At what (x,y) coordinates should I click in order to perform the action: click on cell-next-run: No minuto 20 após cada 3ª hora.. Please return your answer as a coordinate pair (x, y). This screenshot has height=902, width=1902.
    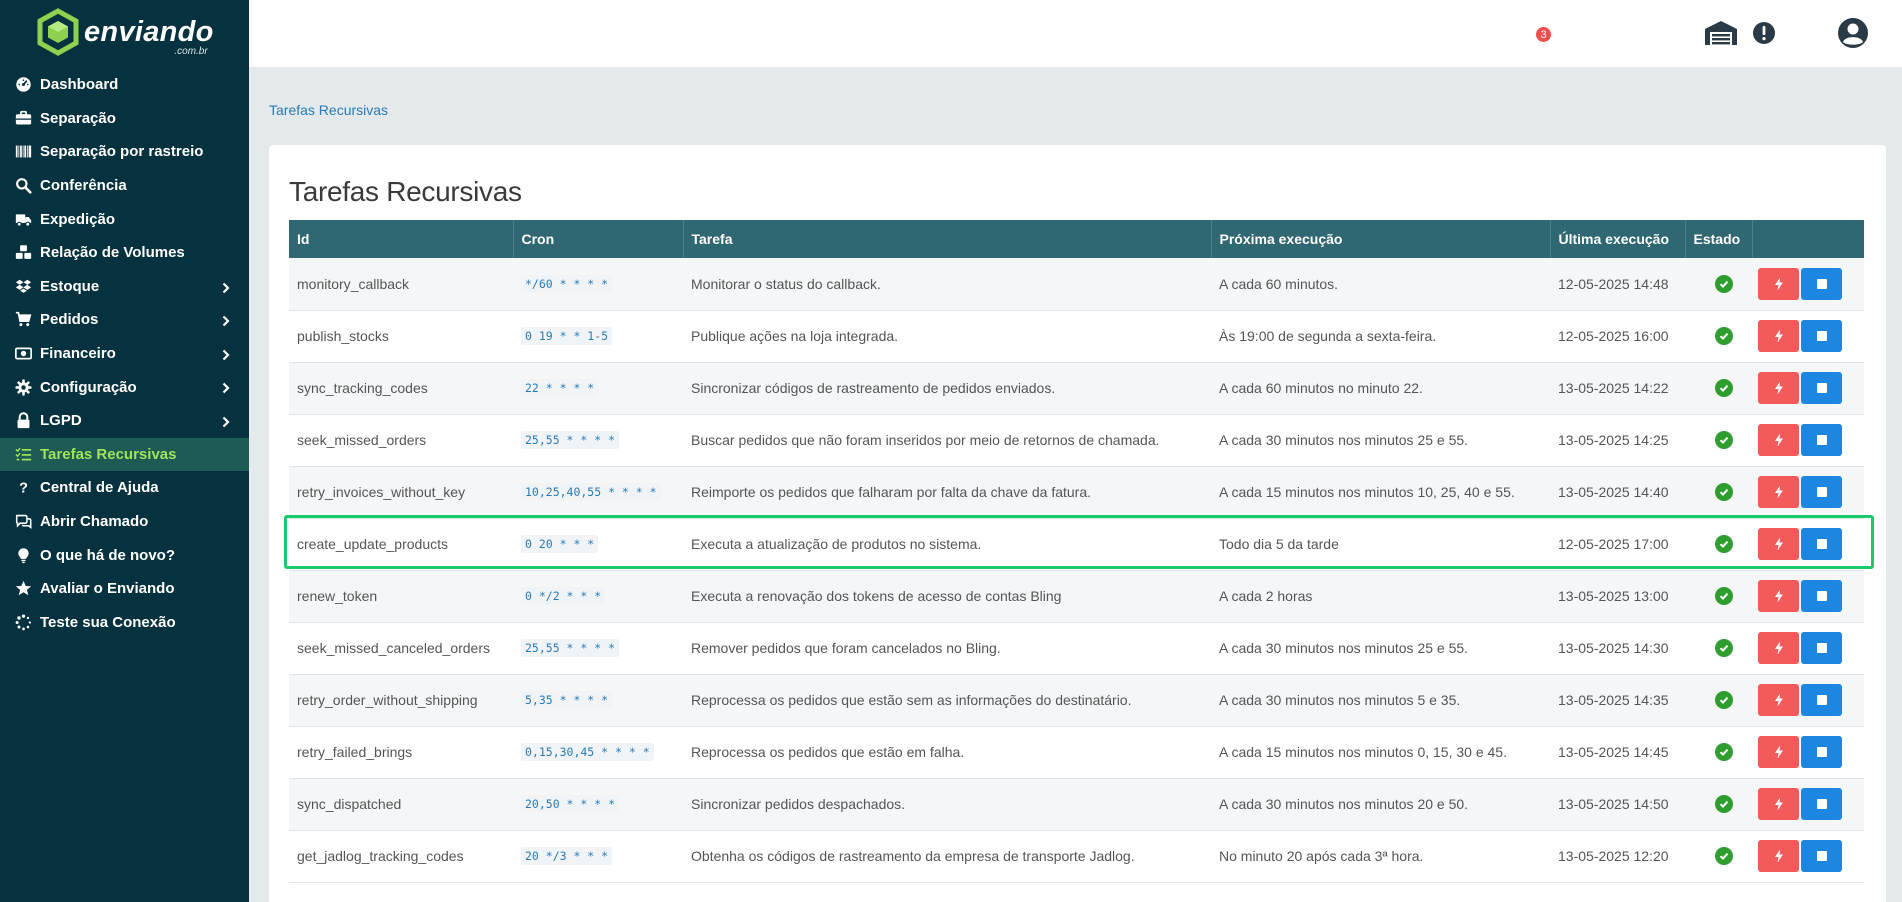
    Looking at the image, I should click on (1321, 856).